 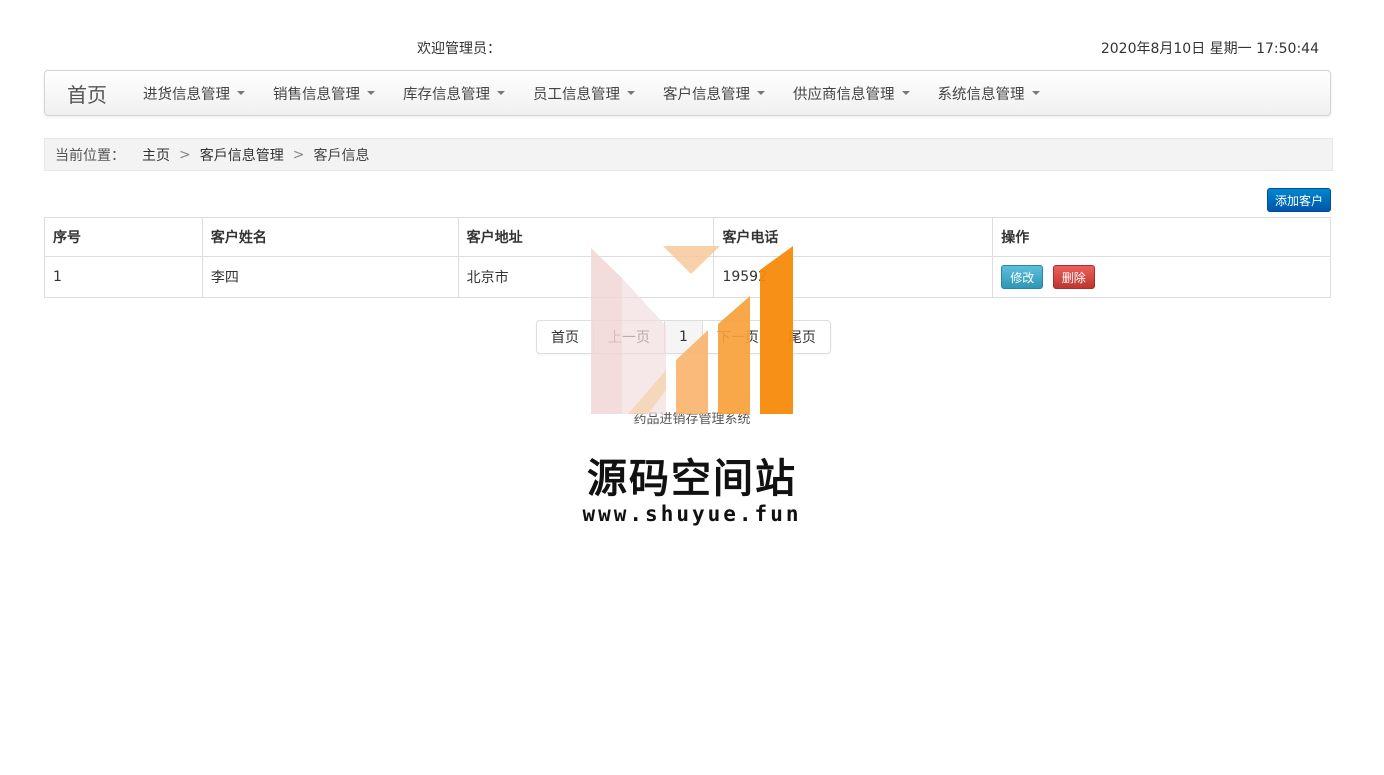 What do you see at coordinates (692, 419) in the screenshot?
I see `footer-text: 药品进销存管理系统` at bounding box center [692, 419].